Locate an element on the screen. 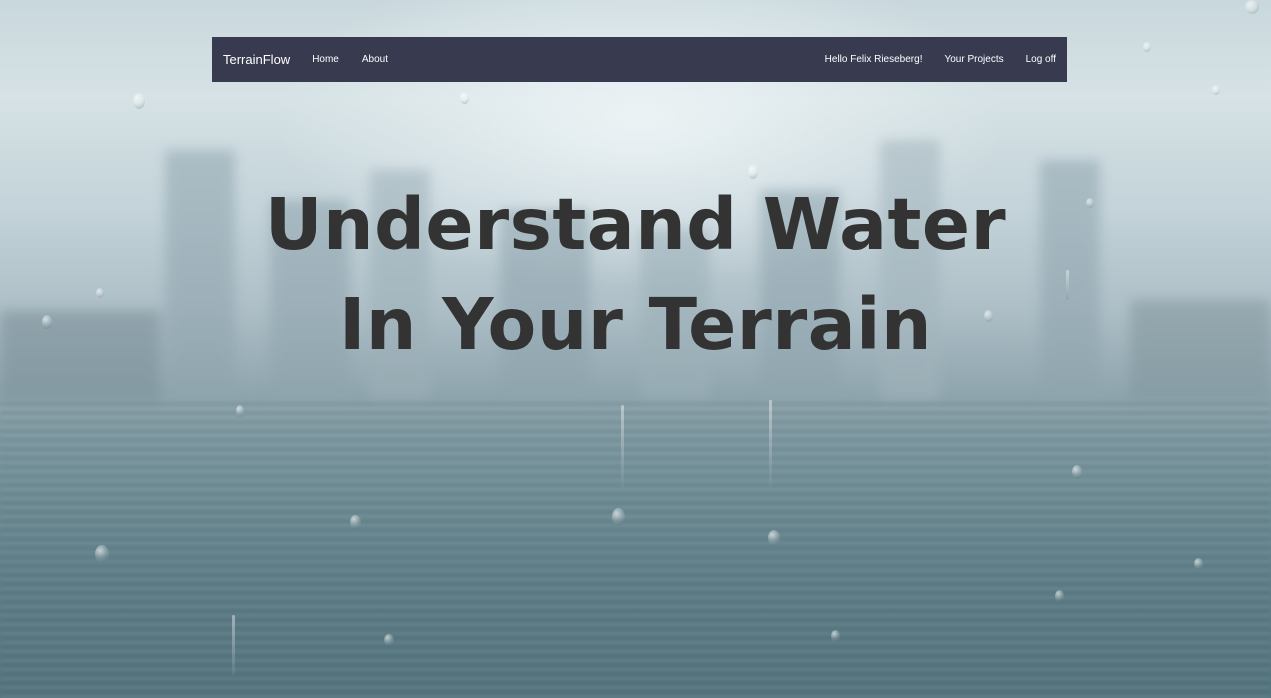 The height and width of the screenshot is (698, 1271). nav-link-about: About is located at coordinates (375, 59).